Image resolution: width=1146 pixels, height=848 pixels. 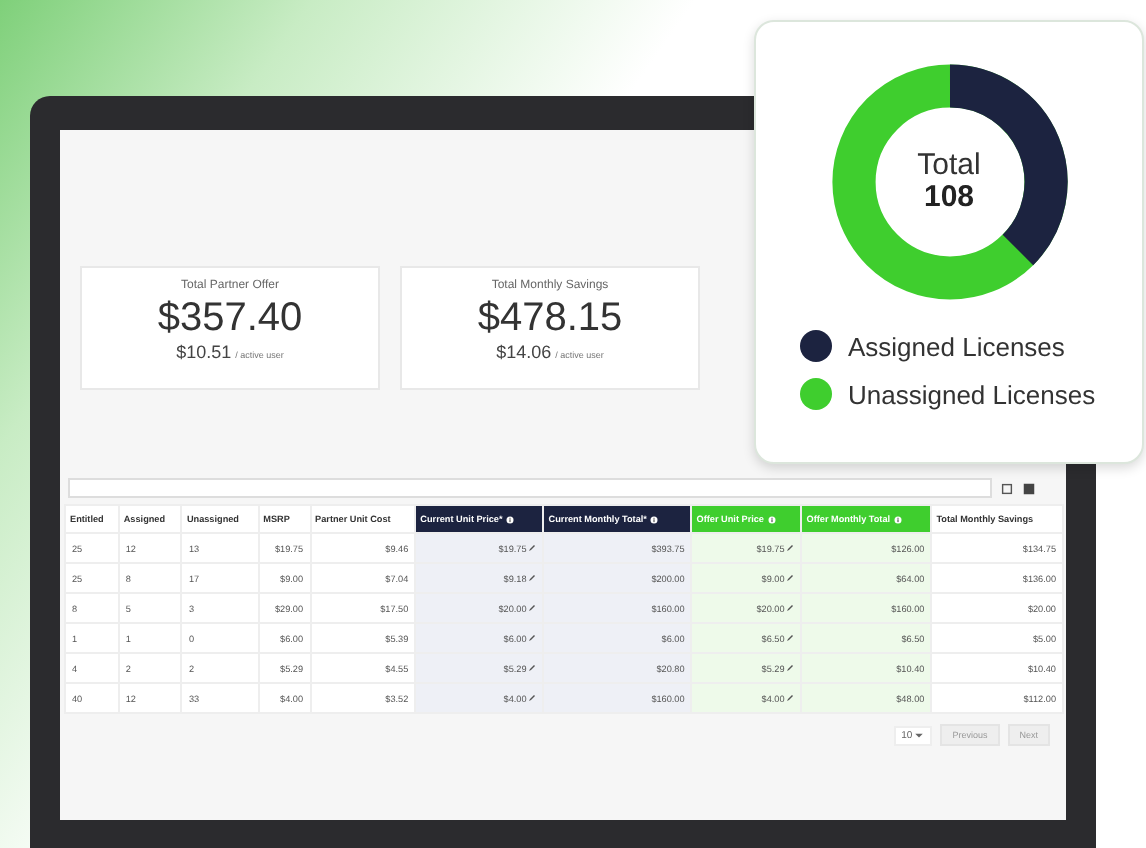 What do you see at coordinates (919, 735) in the screenshot?
I see `caret-icon` at bounding box center [919, 735].